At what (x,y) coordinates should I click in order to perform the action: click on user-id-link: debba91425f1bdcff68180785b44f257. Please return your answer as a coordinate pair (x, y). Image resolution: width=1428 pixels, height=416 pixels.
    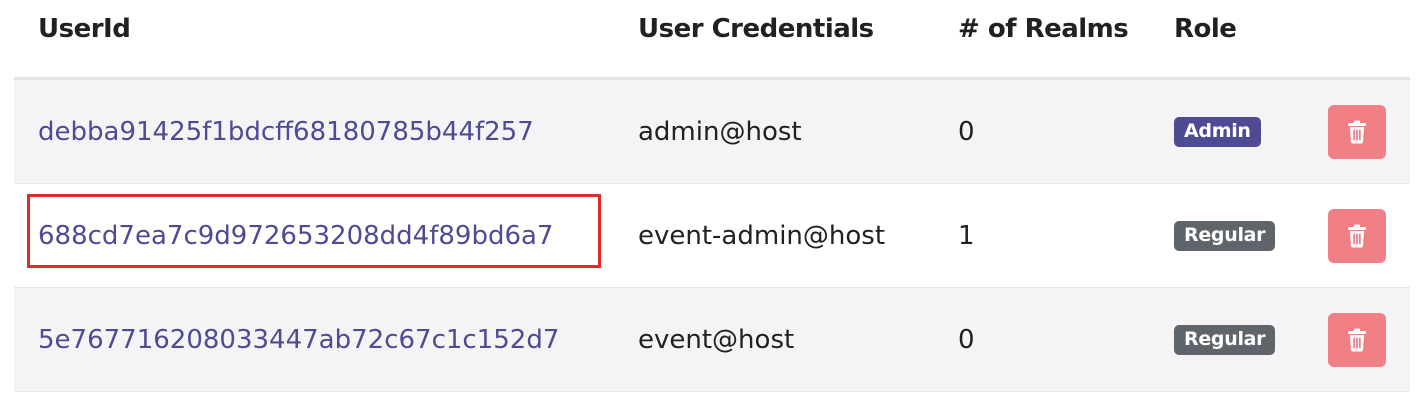
    Looking at the image, I should click on (286, 132).